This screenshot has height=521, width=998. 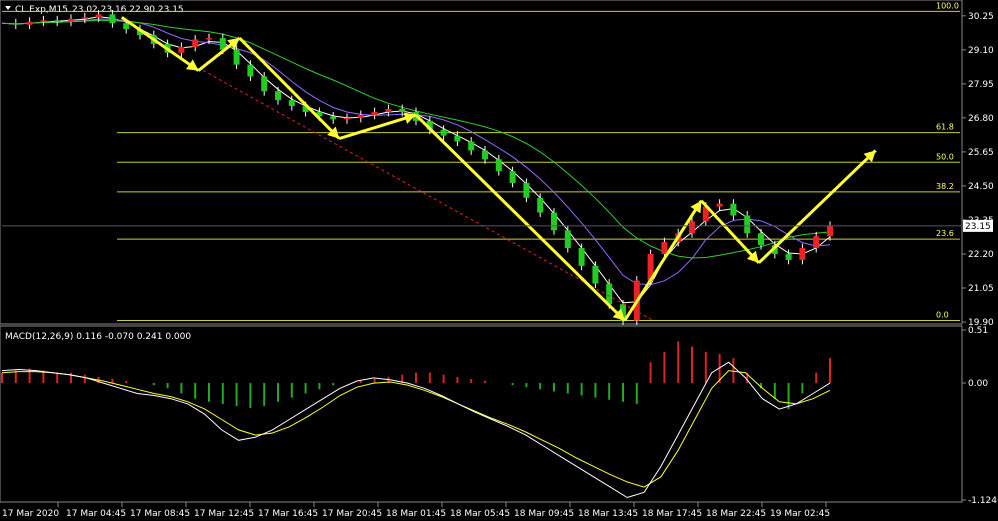 I want to click on macd-label: MACD(12,26,9) 0.116 -0.070 0.241 0.000, so click(x=98, y=337).